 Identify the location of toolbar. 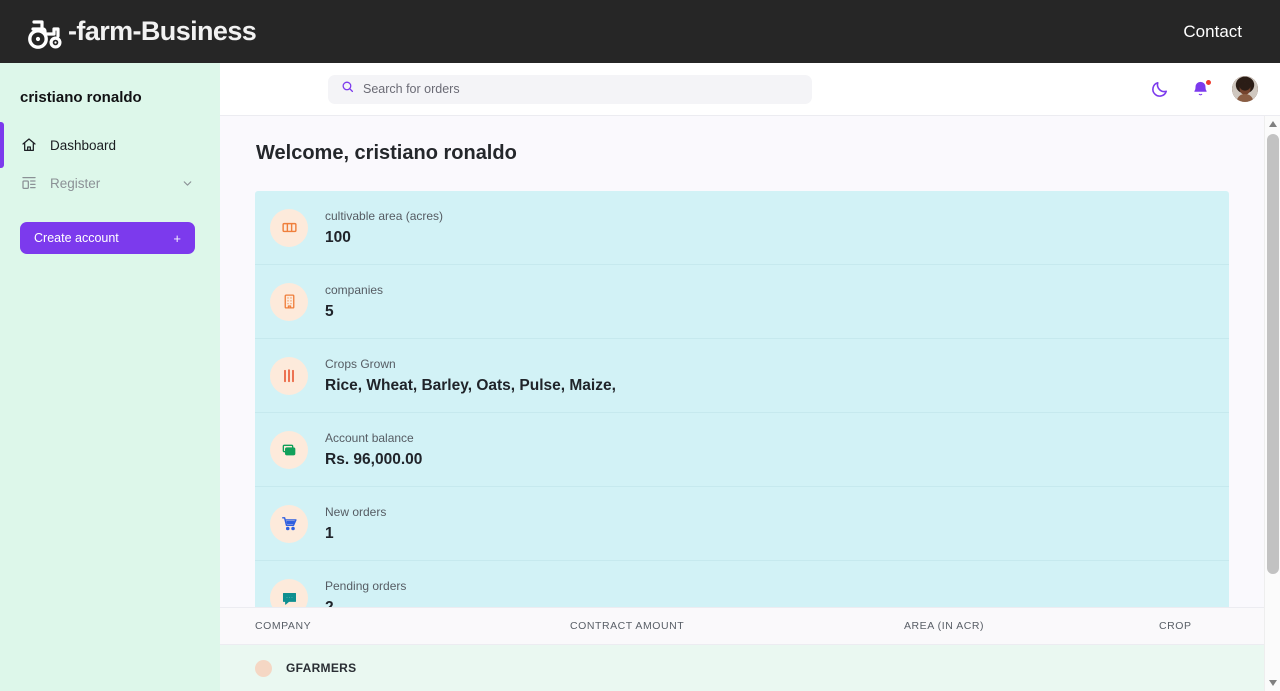
(750, 89).